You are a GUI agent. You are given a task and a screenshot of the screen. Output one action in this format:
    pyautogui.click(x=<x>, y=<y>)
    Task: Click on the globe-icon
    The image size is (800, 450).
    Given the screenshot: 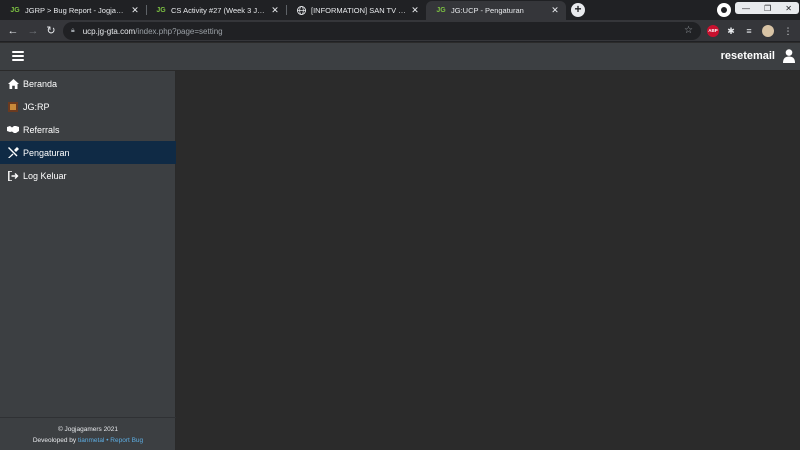 What is the action you would take?
    pyautogui.click(x=301, y=11)
    